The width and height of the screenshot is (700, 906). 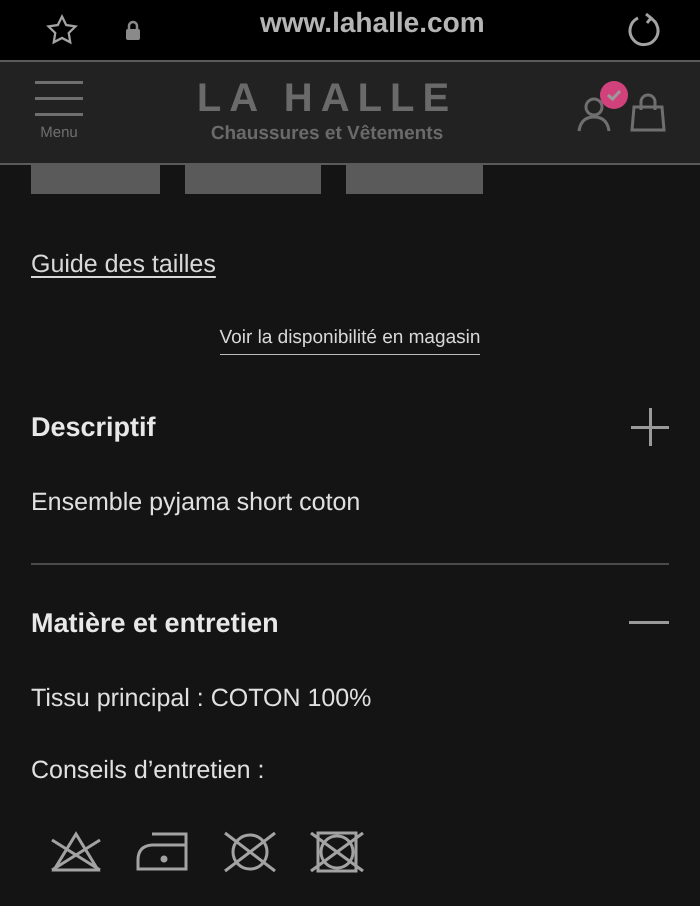 What do you see at coordinates (649, 623) in the screenshot?
I see `minus-icon` at bounding box center [649, 623].